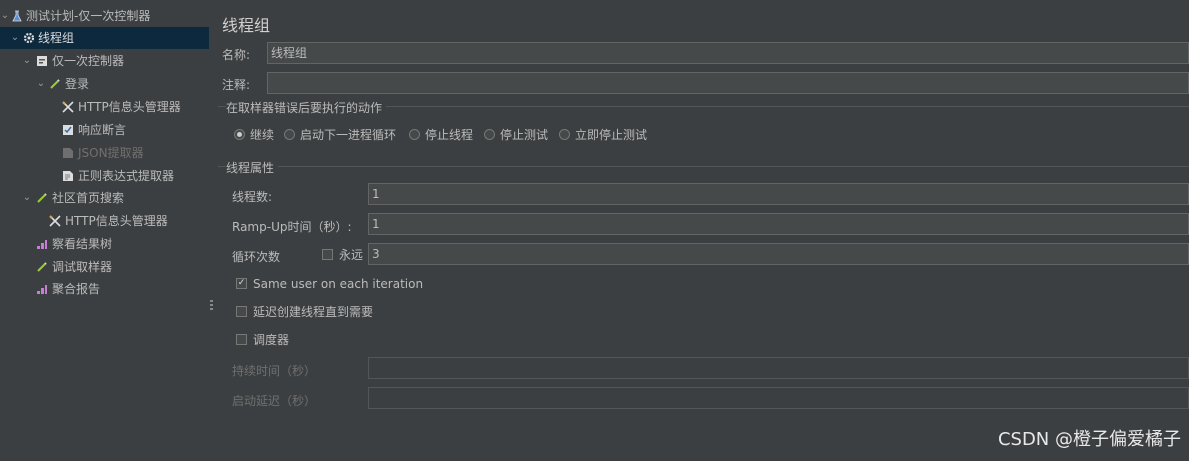  What do you see at coordinates (306, 107) in the screenshot?
I see `error-action-group-title: 在取样器错误后要执行的动作` at bounding box center [306, 107].